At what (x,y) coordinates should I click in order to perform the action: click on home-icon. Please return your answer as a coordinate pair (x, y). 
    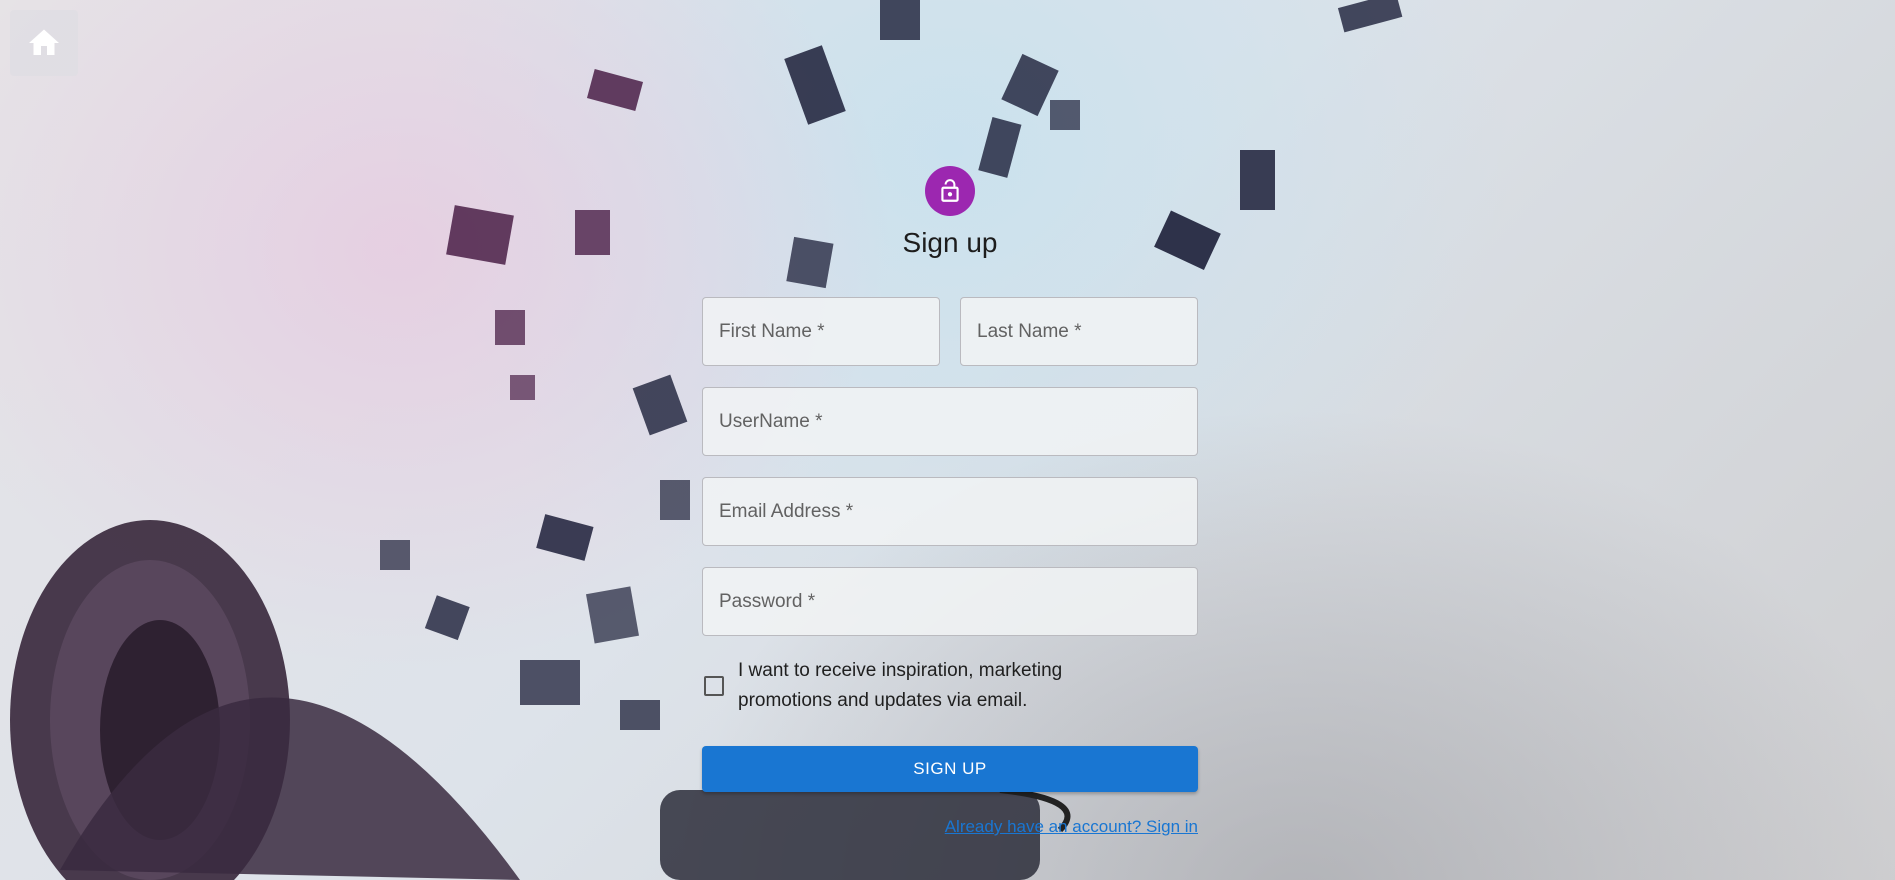
    Looking at the image, I should click on (44, 42).